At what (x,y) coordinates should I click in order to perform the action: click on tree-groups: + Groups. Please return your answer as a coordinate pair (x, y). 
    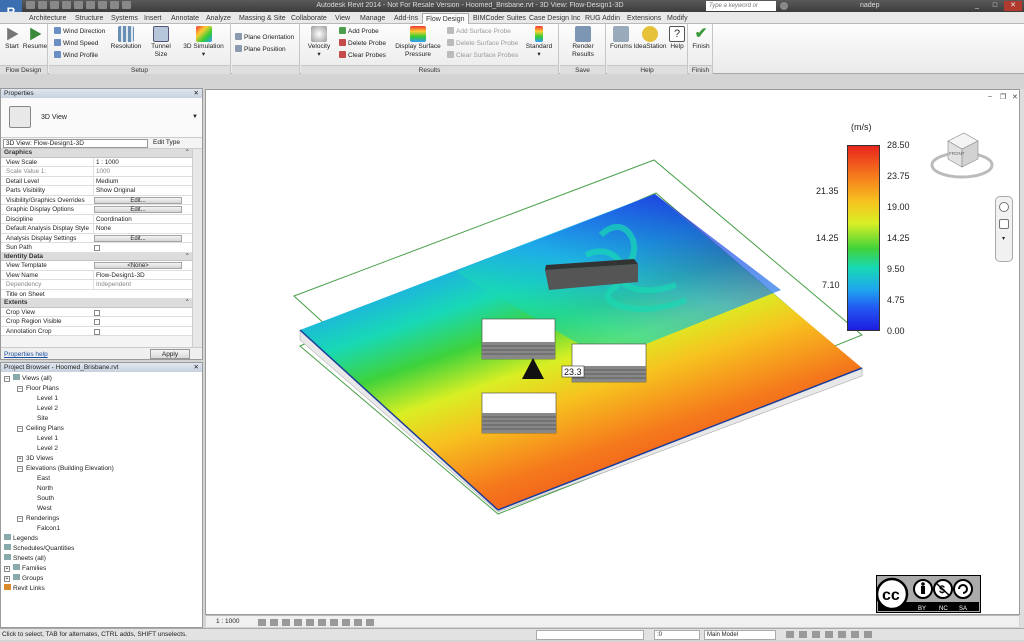
    Looking at the image, I should click on (23, 578).